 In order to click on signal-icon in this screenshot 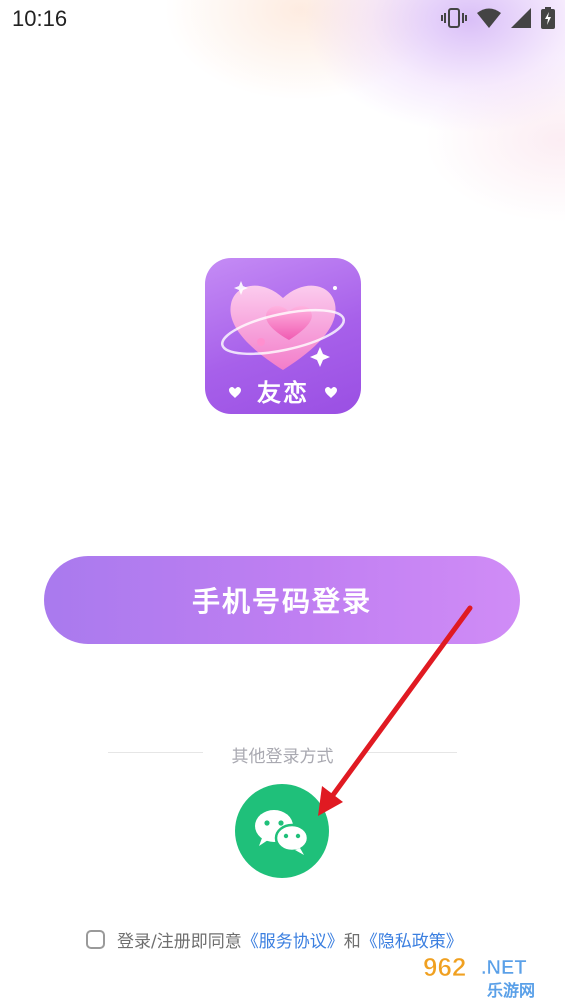, I will do `click(521, 18)`.